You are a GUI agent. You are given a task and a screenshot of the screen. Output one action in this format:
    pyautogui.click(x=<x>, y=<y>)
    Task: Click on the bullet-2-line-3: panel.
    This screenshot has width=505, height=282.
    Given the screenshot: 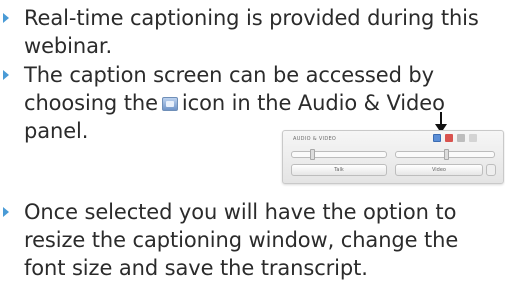 What is the action you would take?
    pyautogui.click(x=56, y=131)
    